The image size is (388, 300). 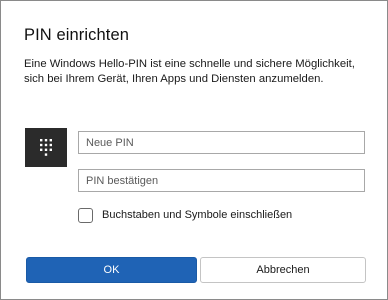 What do you see at coordinates (85, 215) in the screenshot?
I see `letters-symbols-checkbox` at bounding box center [85, 215].